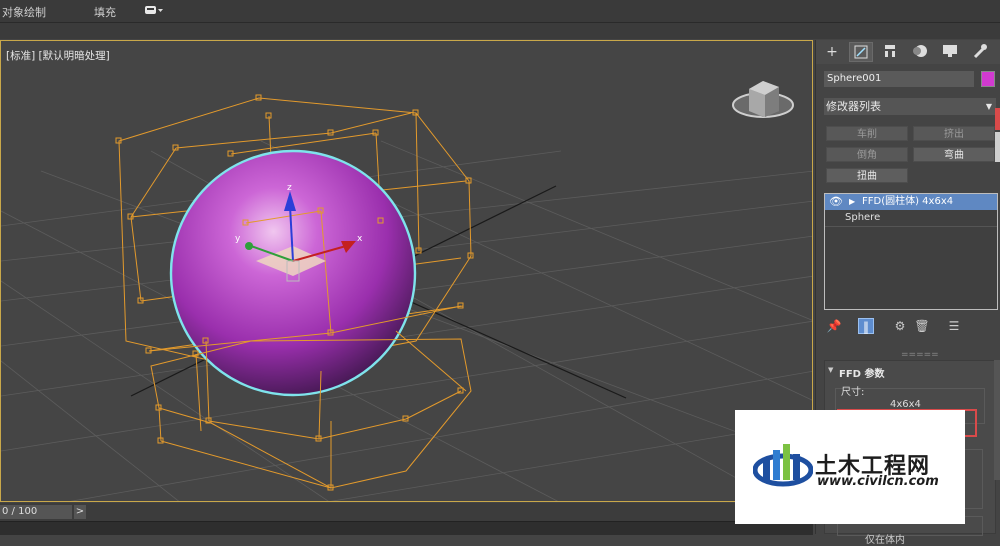 Image resolution: width=1000 pixels, height=546 pixels. I want to click on stack-toolbar: 📌 ‖ ⚙ 🗑 ☰, so click(909, 327).